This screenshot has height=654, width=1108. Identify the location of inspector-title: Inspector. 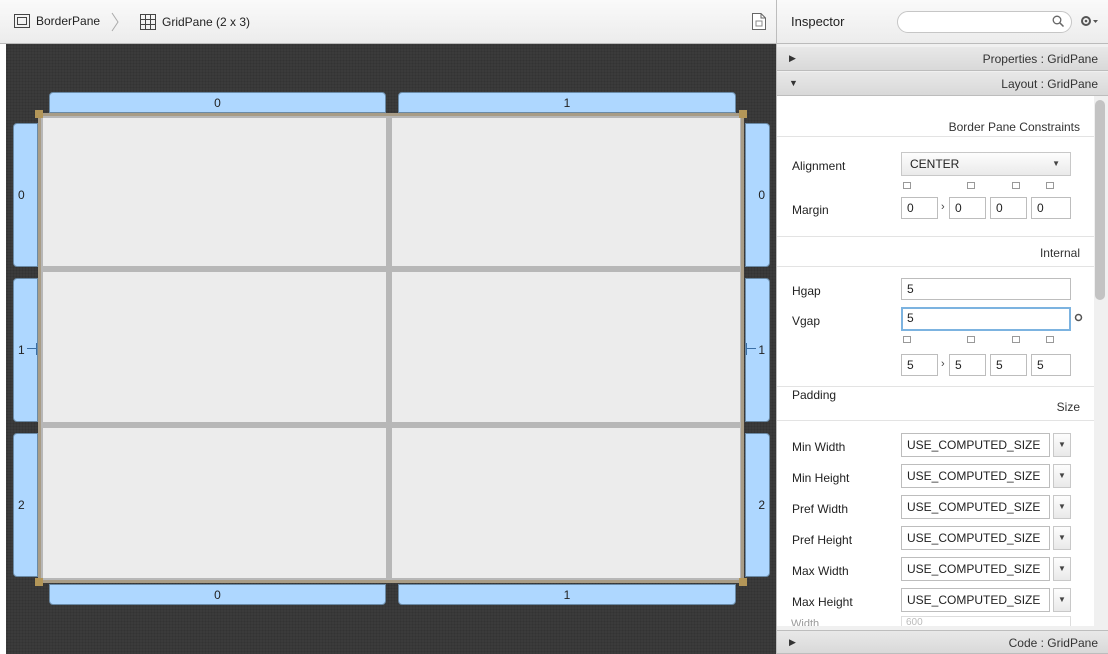
(818, 21).